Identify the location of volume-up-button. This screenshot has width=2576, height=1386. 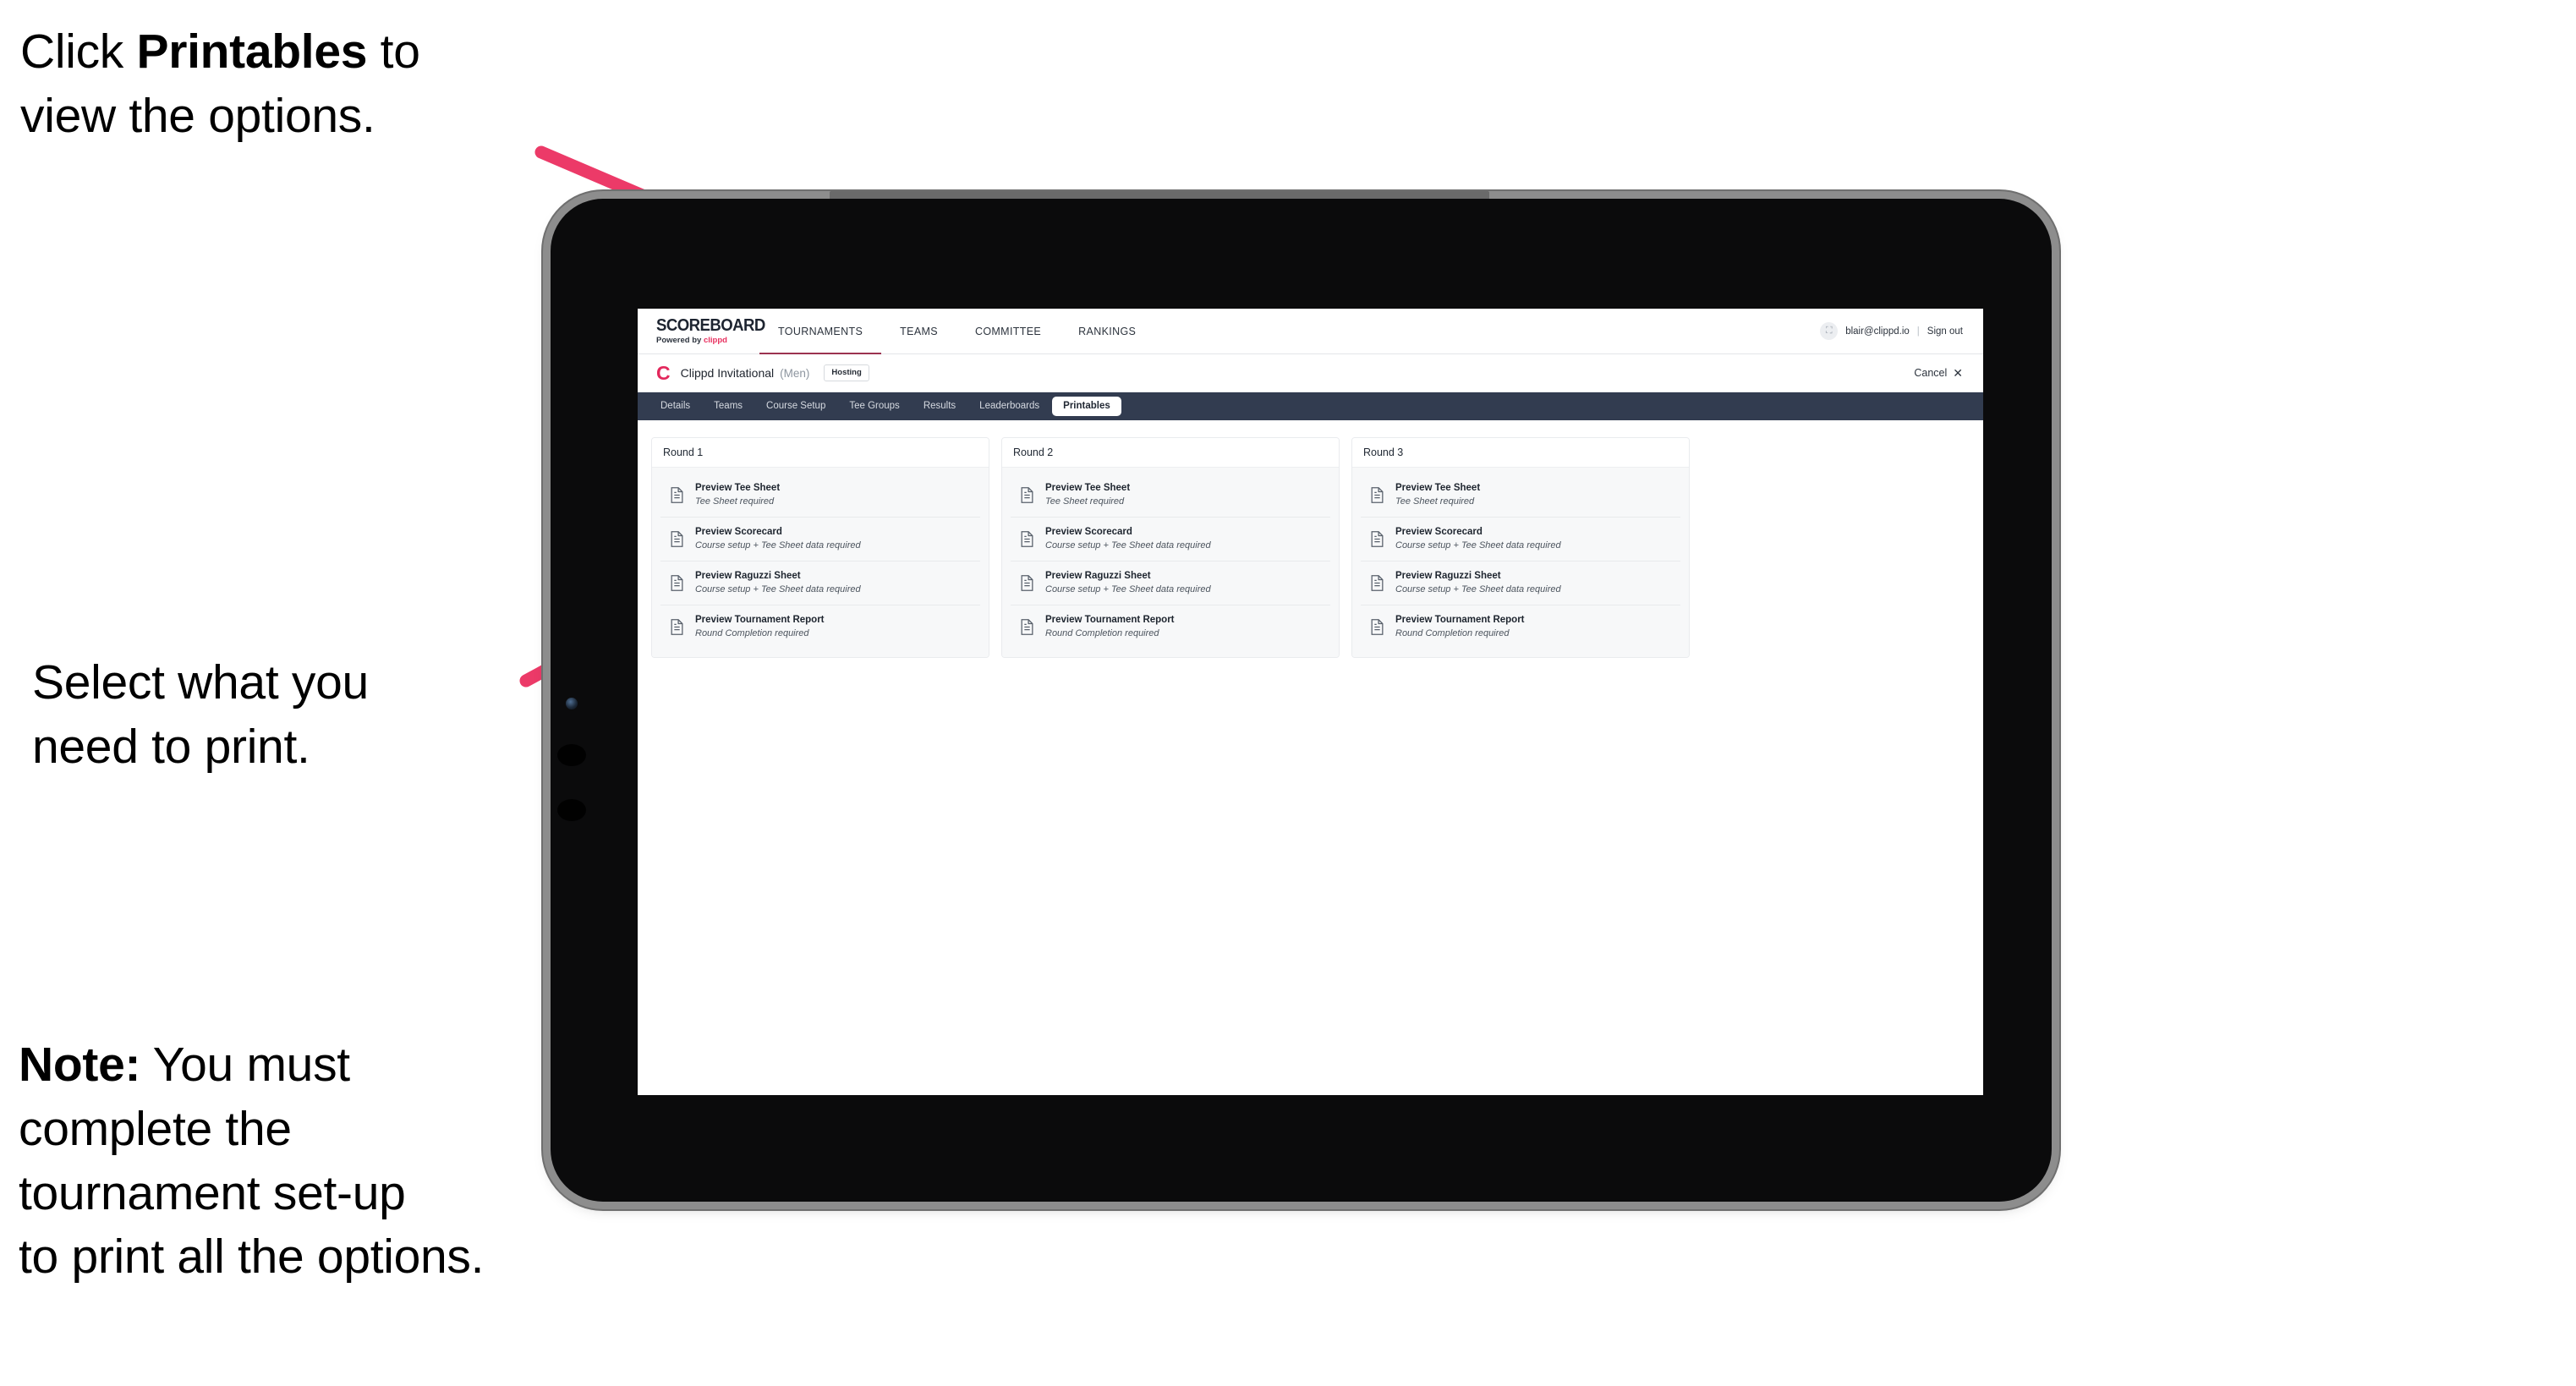
(571, 755).